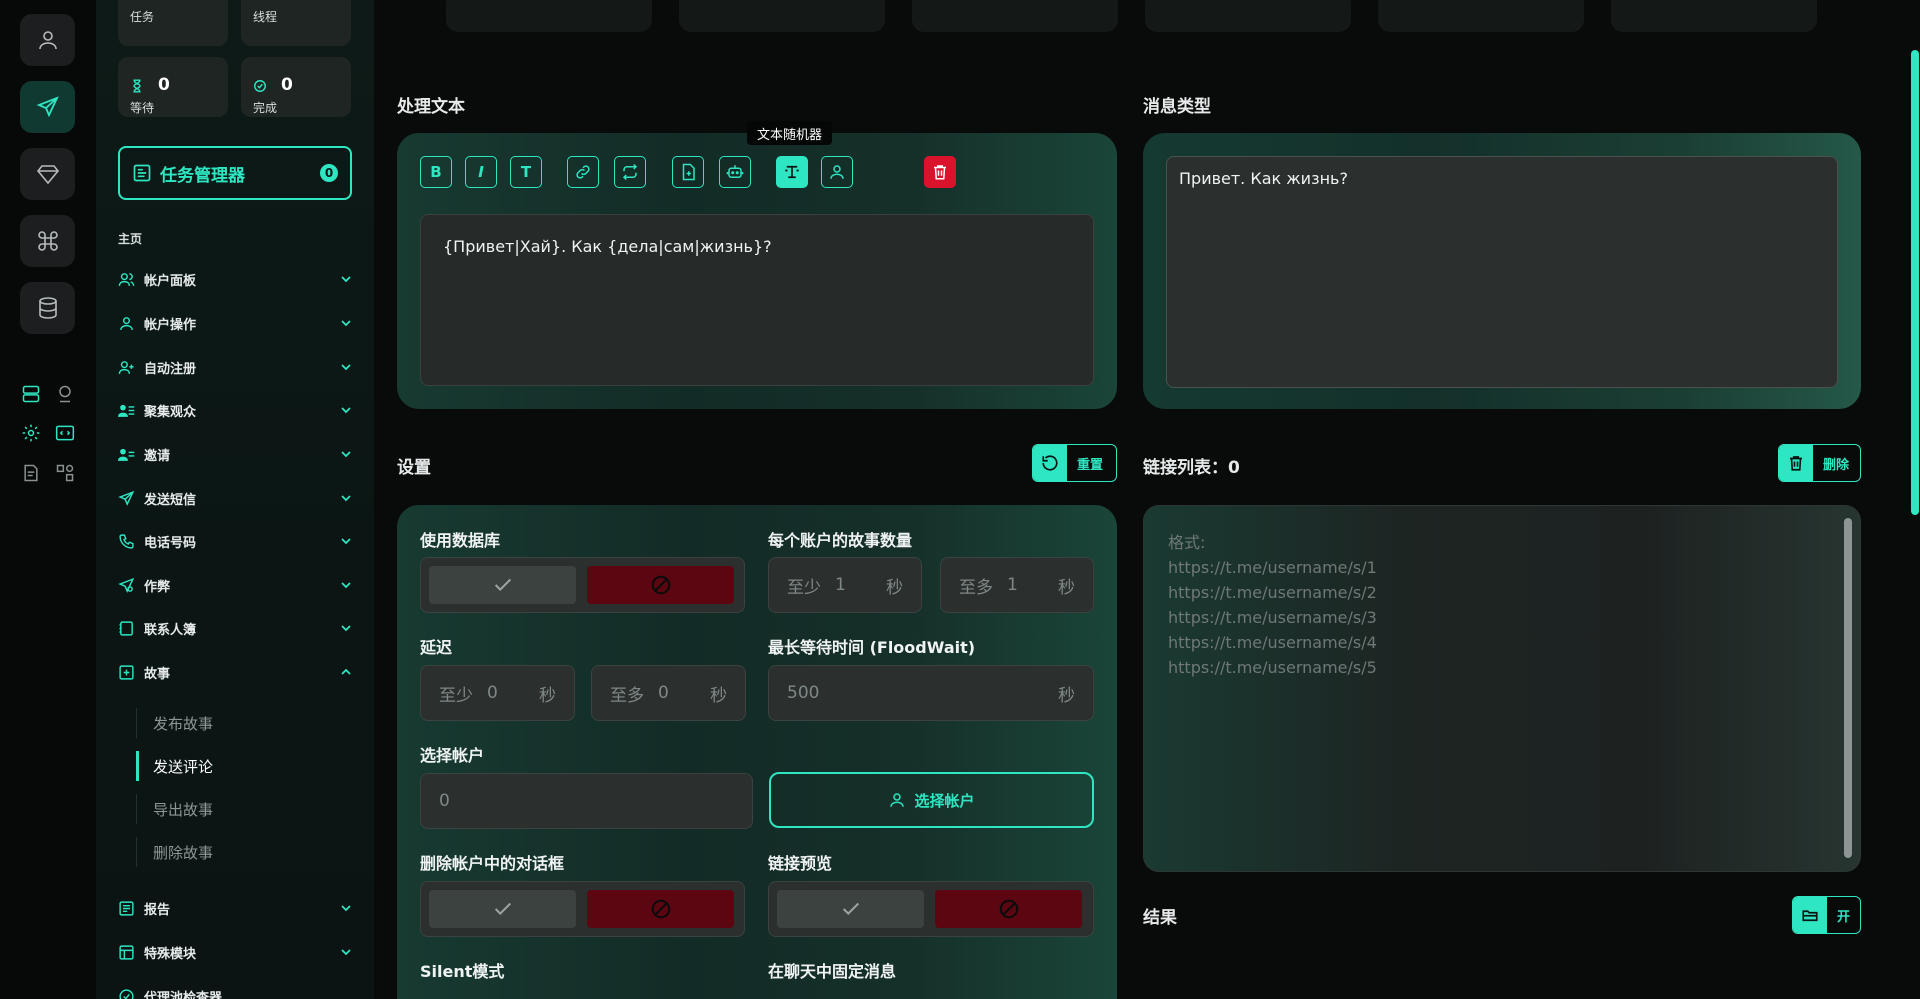  I want to click on label-pin-message: 在聊天中固定消息, so click(832, 971).